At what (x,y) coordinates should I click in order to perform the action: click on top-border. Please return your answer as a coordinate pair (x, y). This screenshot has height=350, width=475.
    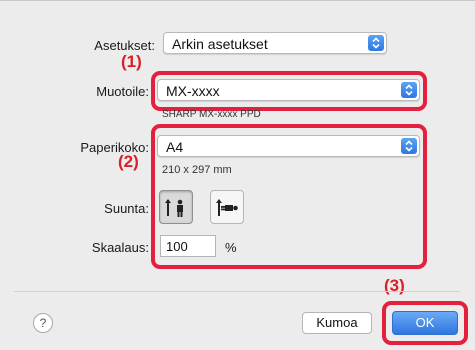
    Looking at the image, I should click on (237, 0).